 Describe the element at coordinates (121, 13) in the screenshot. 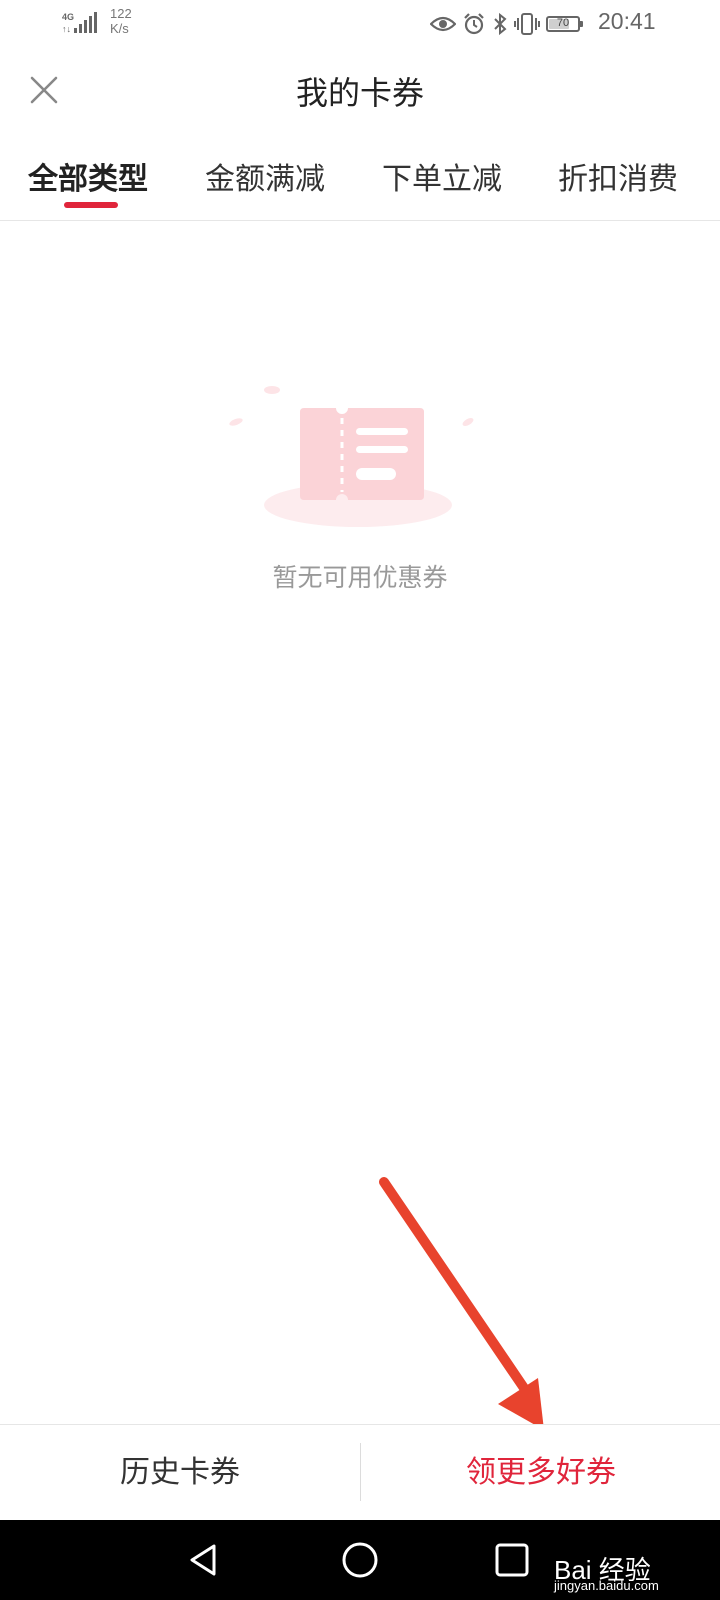

I see `network-speed-value: 122` at that location.